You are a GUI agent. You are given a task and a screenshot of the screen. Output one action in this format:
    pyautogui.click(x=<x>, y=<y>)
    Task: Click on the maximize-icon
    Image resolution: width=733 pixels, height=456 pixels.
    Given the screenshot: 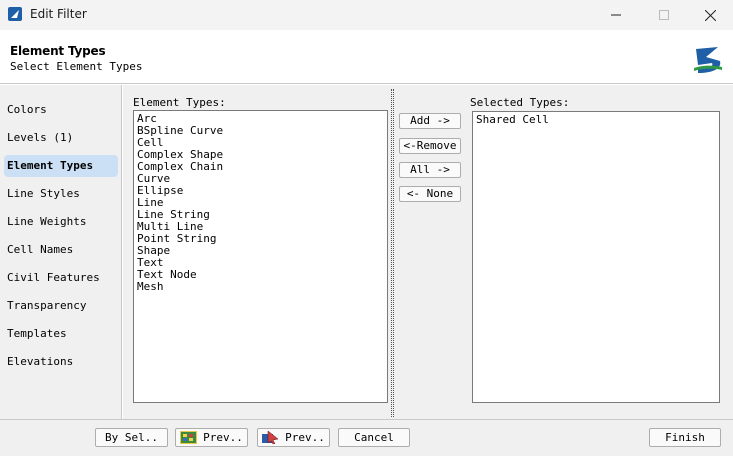 What is the action you would take?
    pyautogui.click(x=664, y=15)
    